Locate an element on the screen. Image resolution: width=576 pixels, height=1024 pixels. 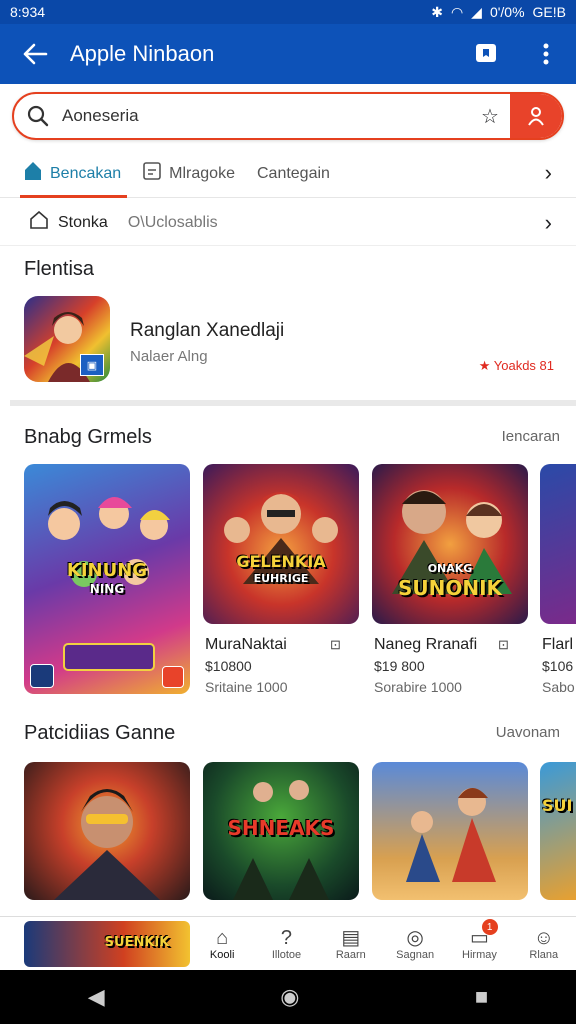
home-circle-icon: ◉ is located at coordinates (289, 997).